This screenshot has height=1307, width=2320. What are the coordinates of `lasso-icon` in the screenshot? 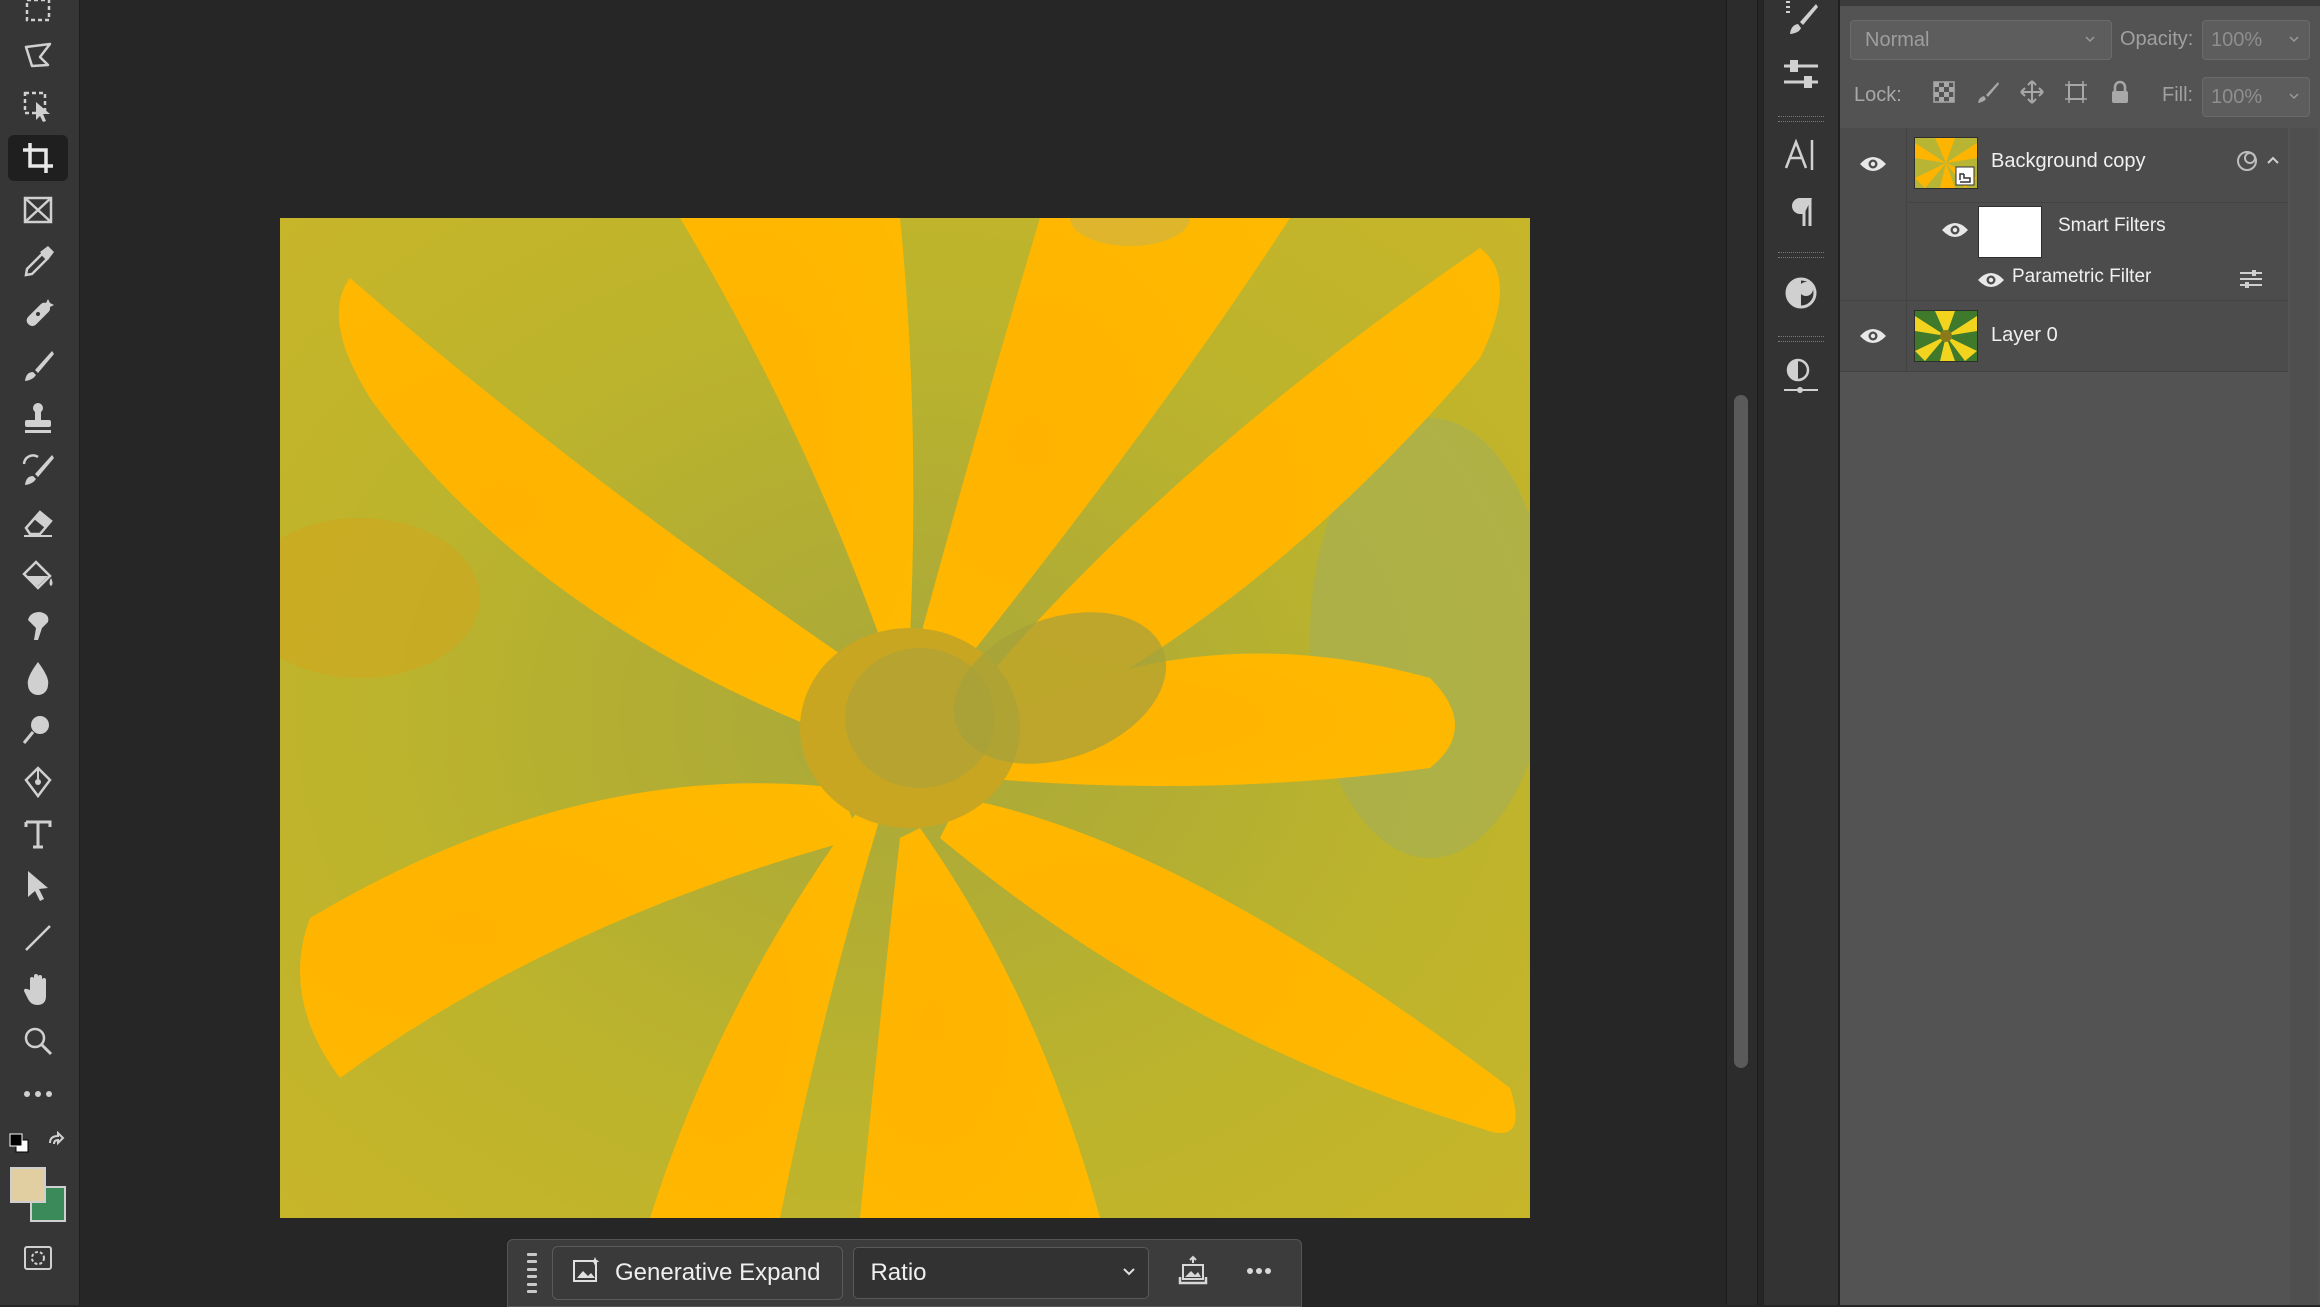 It's located at (38, 55).